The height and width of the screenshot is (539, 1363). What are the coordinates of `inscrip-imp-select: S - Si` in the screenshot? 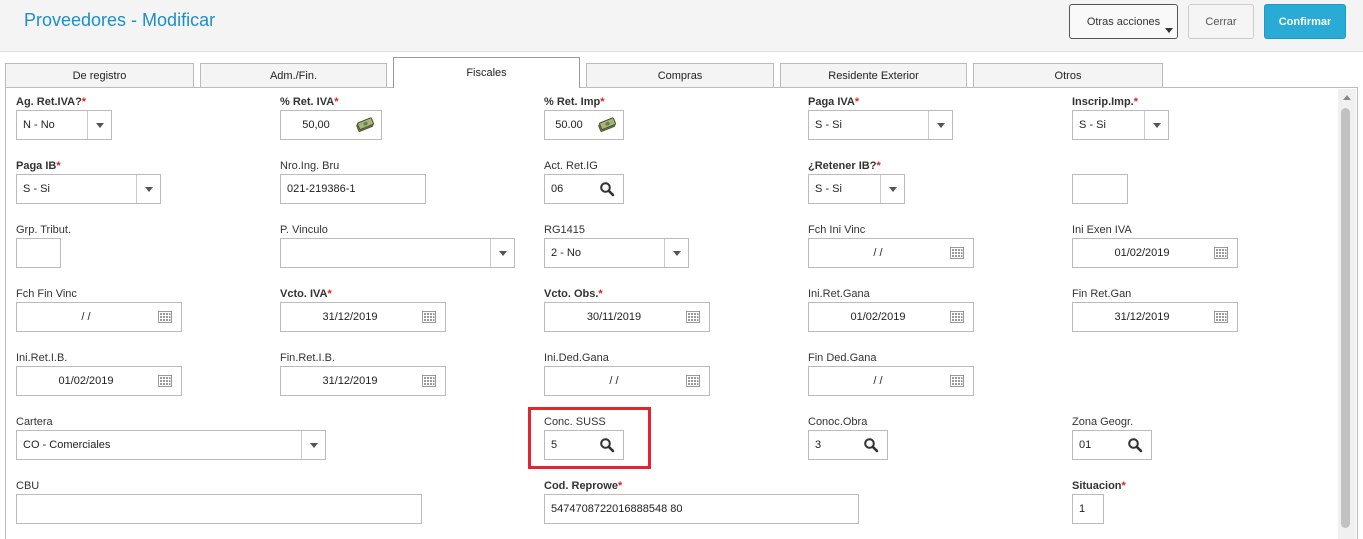 It's located at (1120, 125).